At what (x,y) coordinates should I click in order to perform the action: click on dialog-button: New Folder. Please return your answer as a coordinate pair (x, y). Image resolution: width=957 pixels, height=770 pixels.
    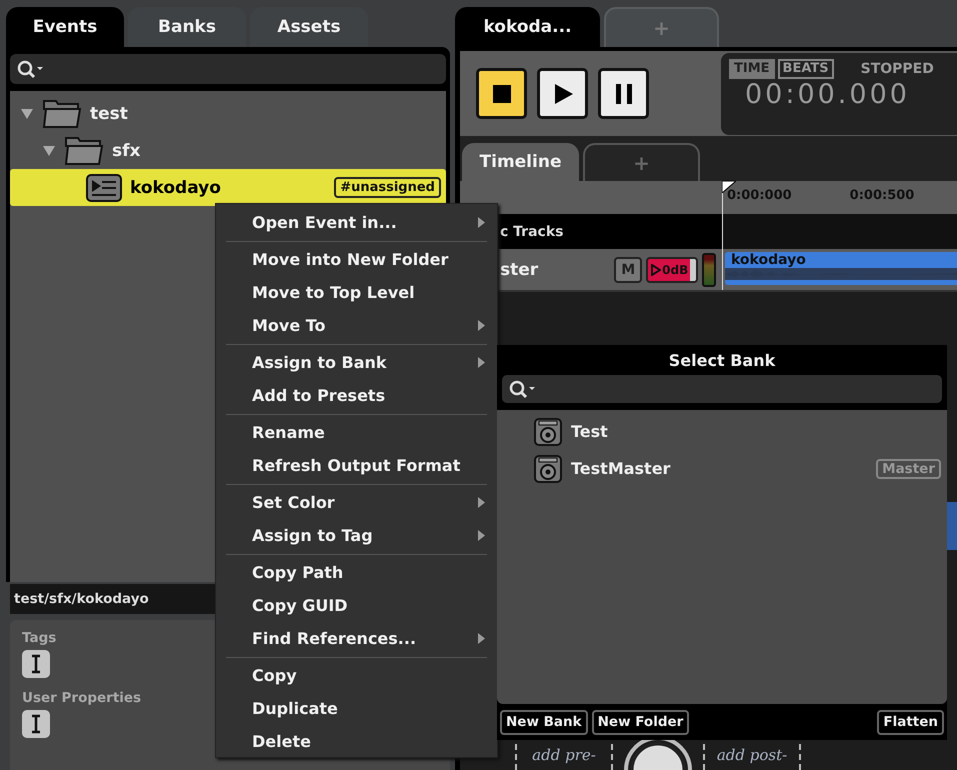
    Looking at the image, I should click on (641, 722).